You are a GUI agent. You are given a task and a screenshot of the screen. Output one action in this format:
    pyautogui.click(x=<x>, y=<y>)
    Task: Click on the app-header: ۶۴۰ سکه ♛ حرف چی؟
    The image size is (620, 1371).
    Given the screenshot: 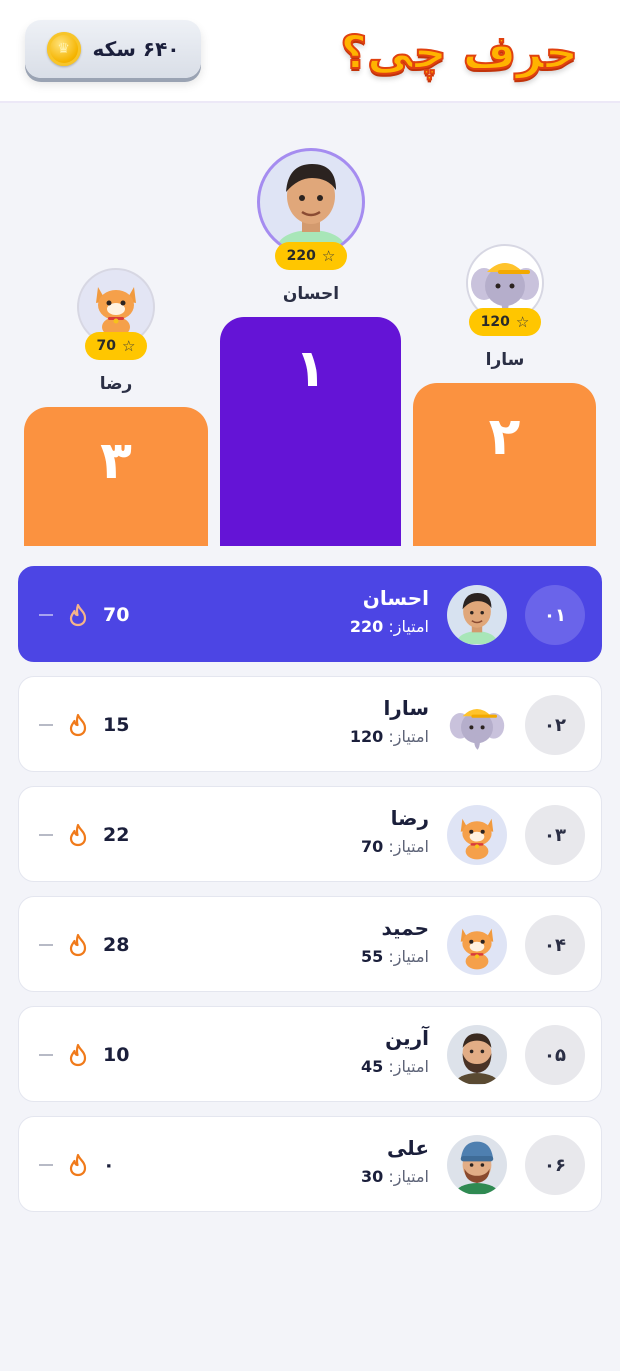 What is the action you would take?
    pyautogui.click(x=310, y=51)
    